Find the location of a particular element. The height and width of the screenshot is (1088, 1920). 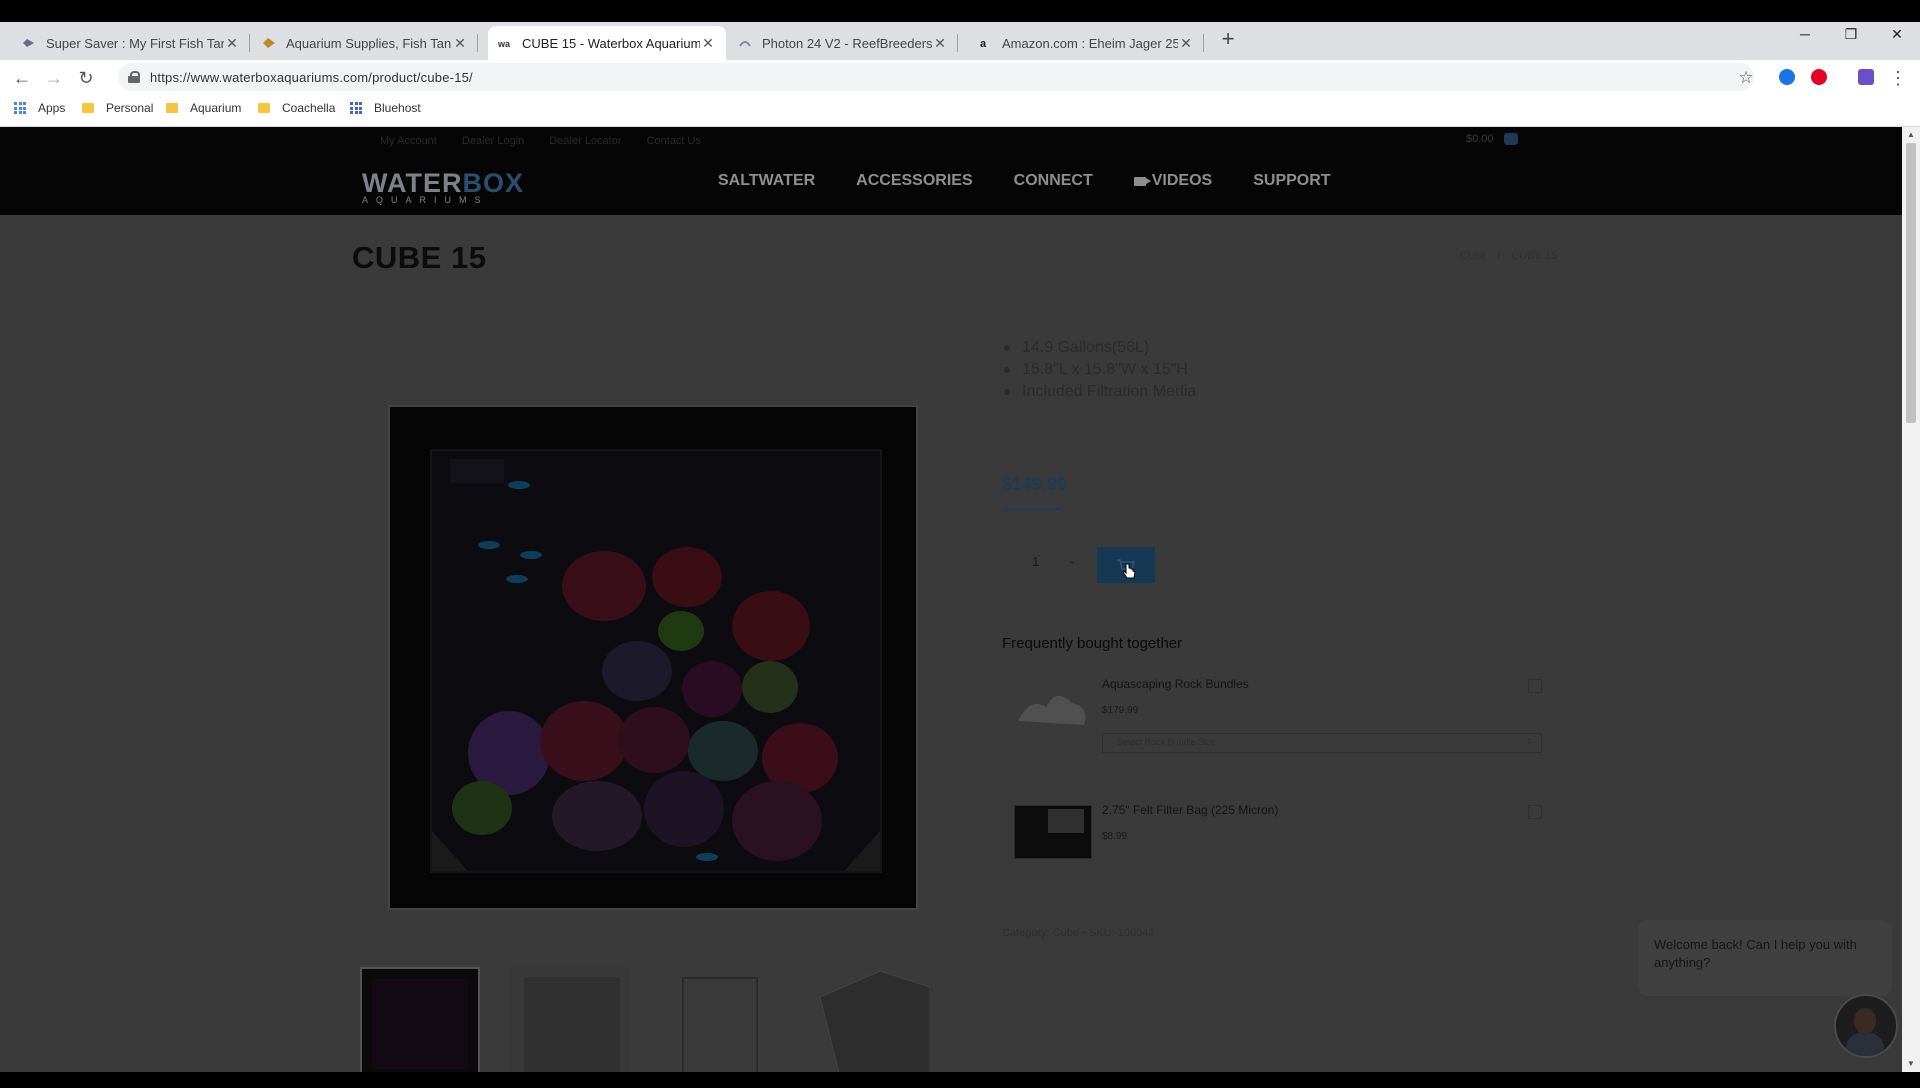

dealer-login-link: Dealer Login is located at coordinates (493, 141).